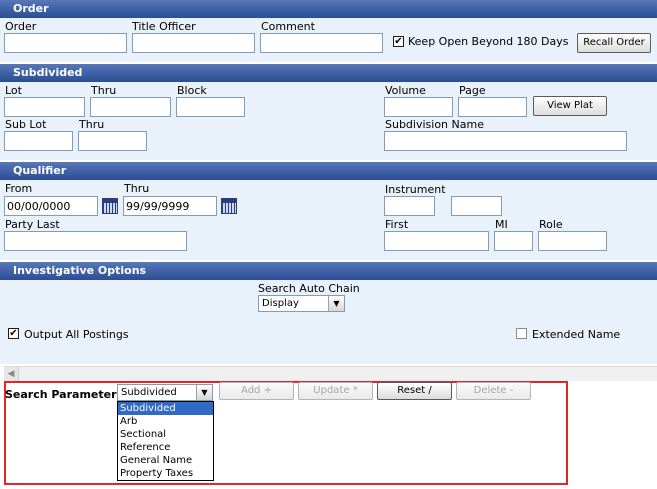  I want to click on search-parameters-label: Search Parameters, so click(64, 394).